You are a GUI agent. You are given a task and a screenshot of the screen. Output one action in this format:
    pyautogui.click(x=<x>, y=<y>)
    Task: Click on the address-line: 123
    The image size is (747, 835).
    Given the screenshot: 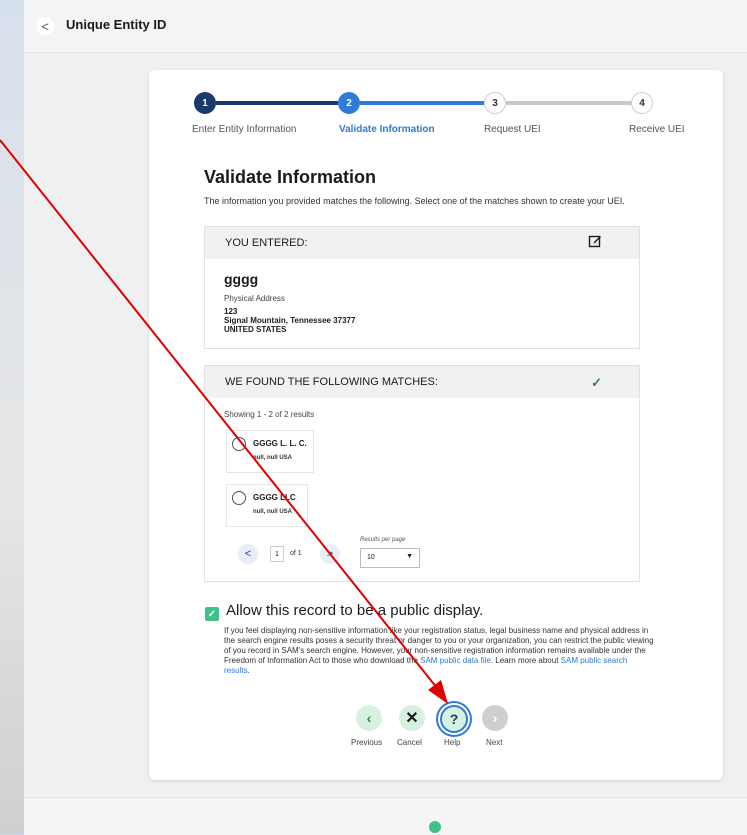 What is the action you would take?
    pyautogui.click(x=231, y=311)
    